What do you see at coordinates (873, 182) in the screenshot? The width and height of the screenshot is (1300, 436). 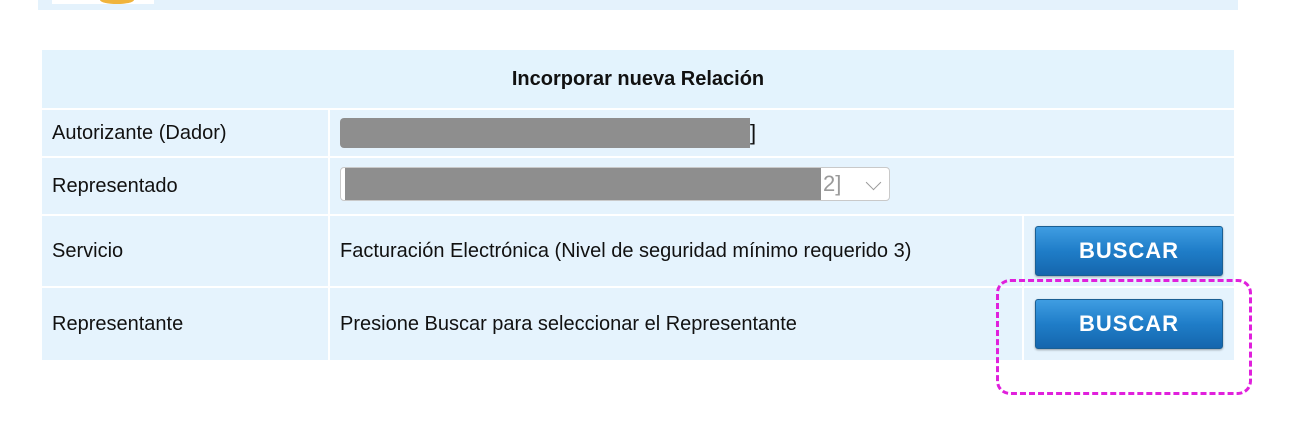 I see `chevron-down-icon` at bounding box center [873, 182].